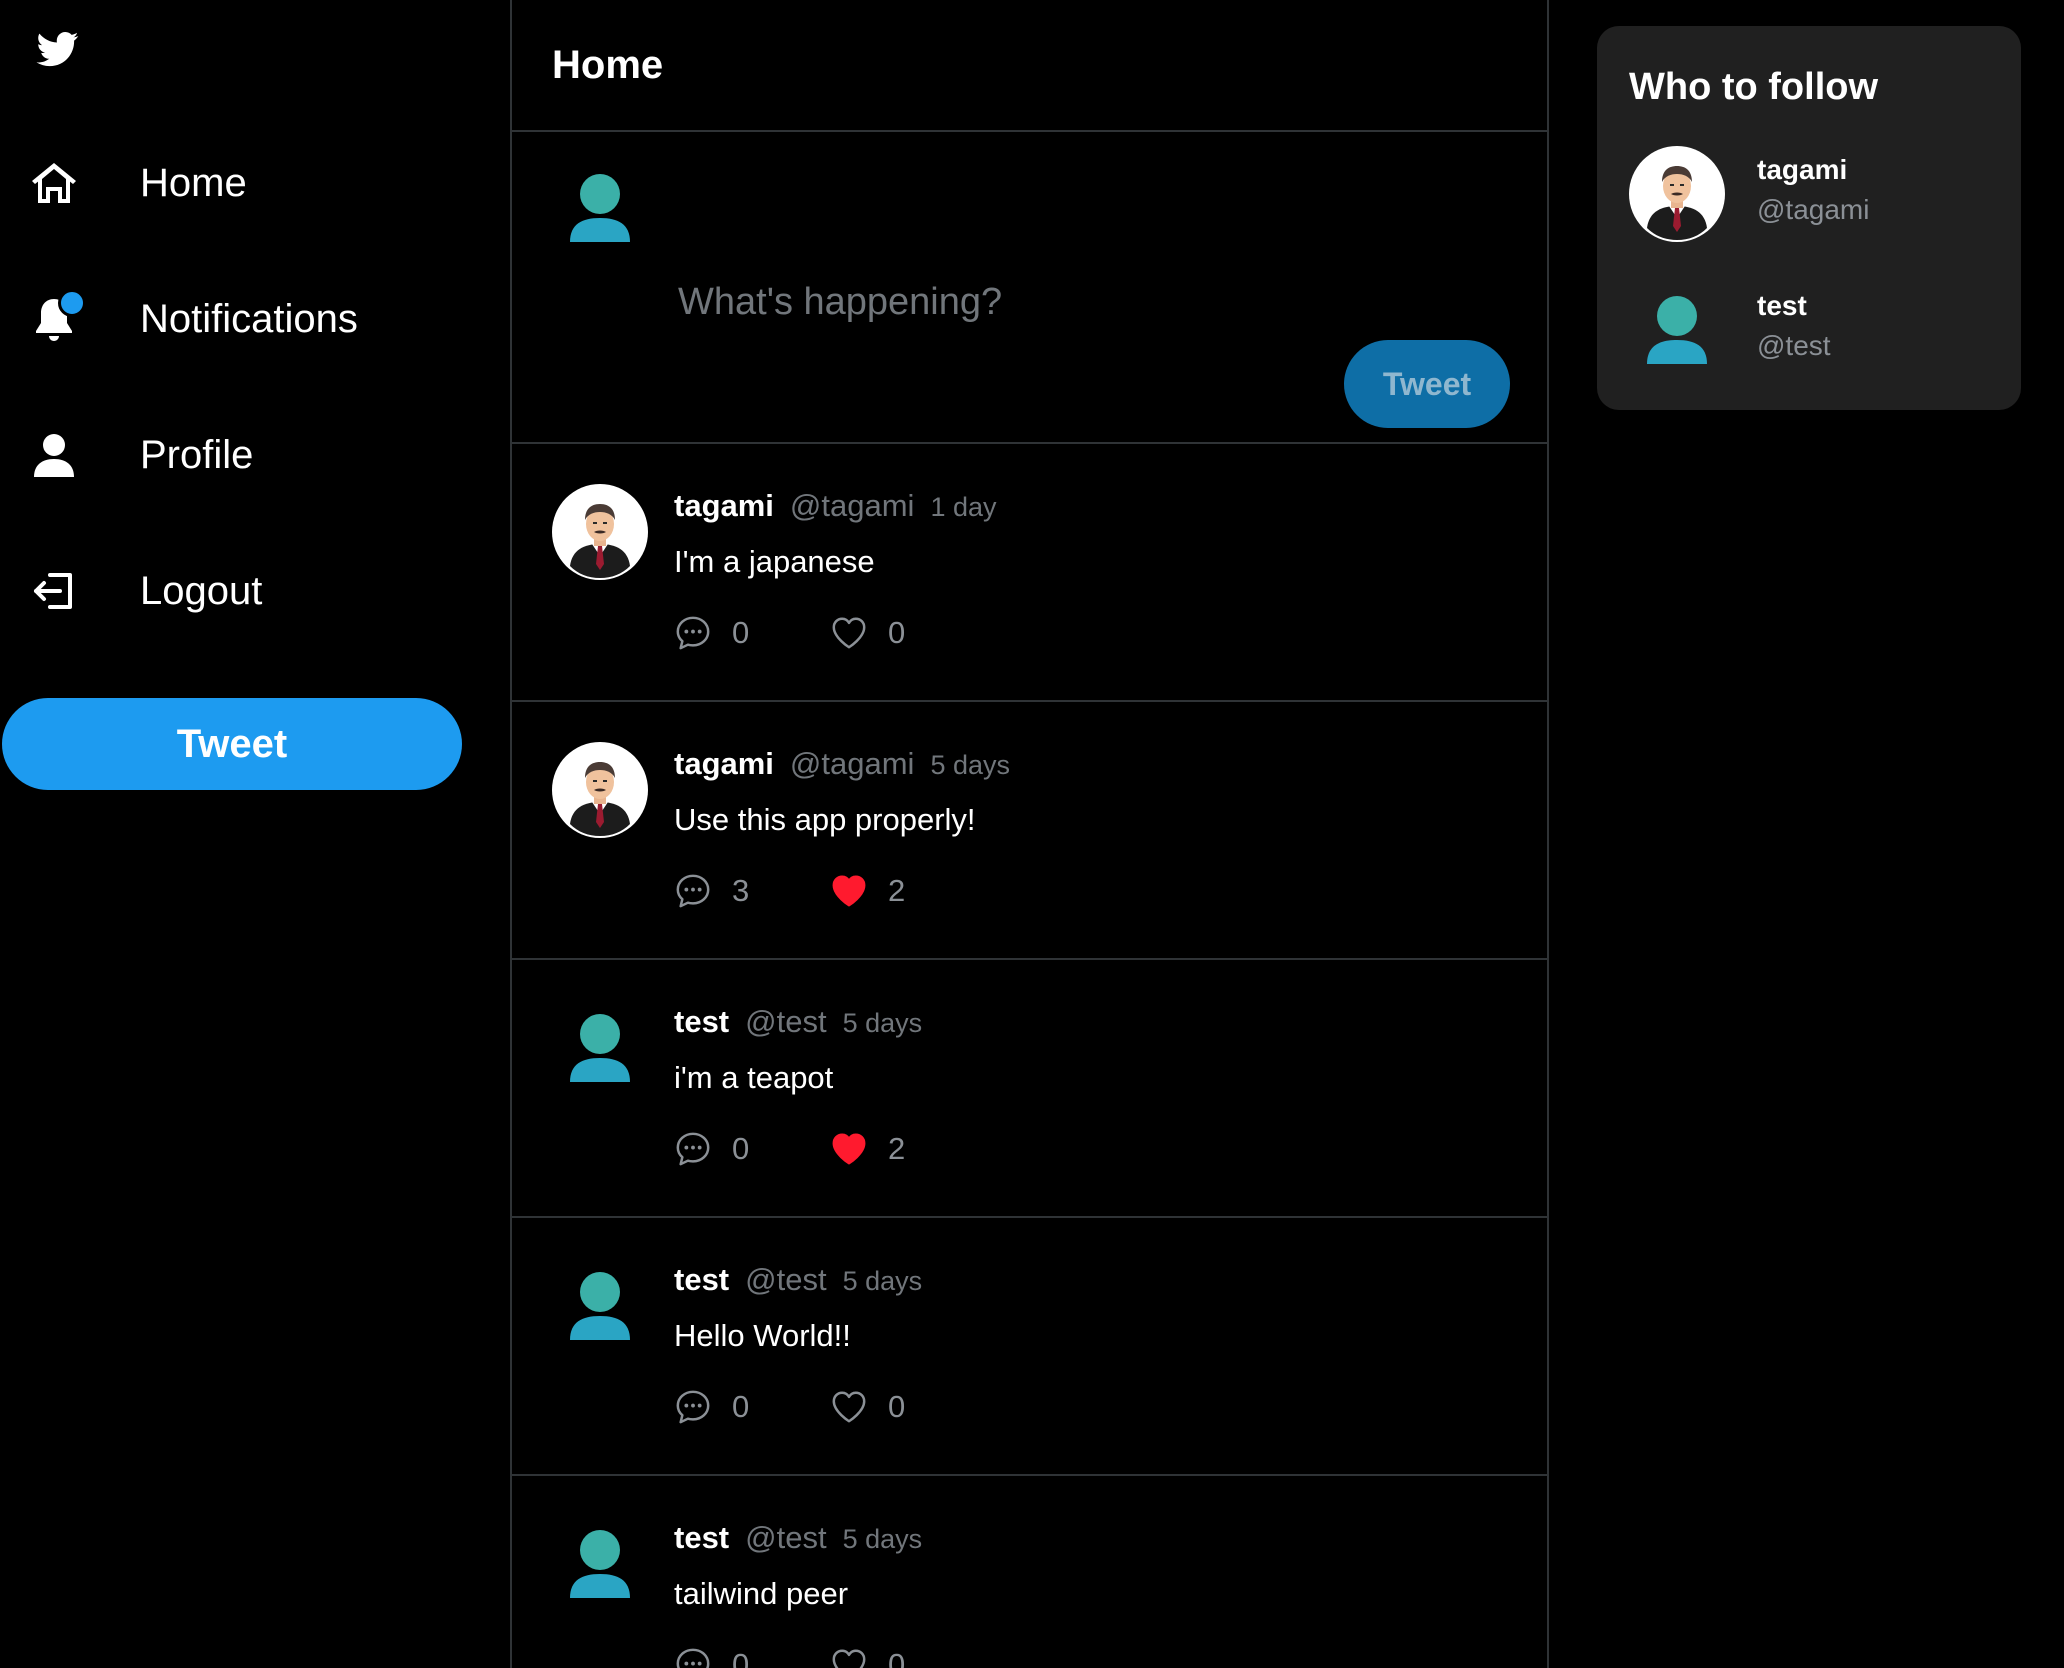  I want to click on sidebar-item-label: Home, so click(193, 182).